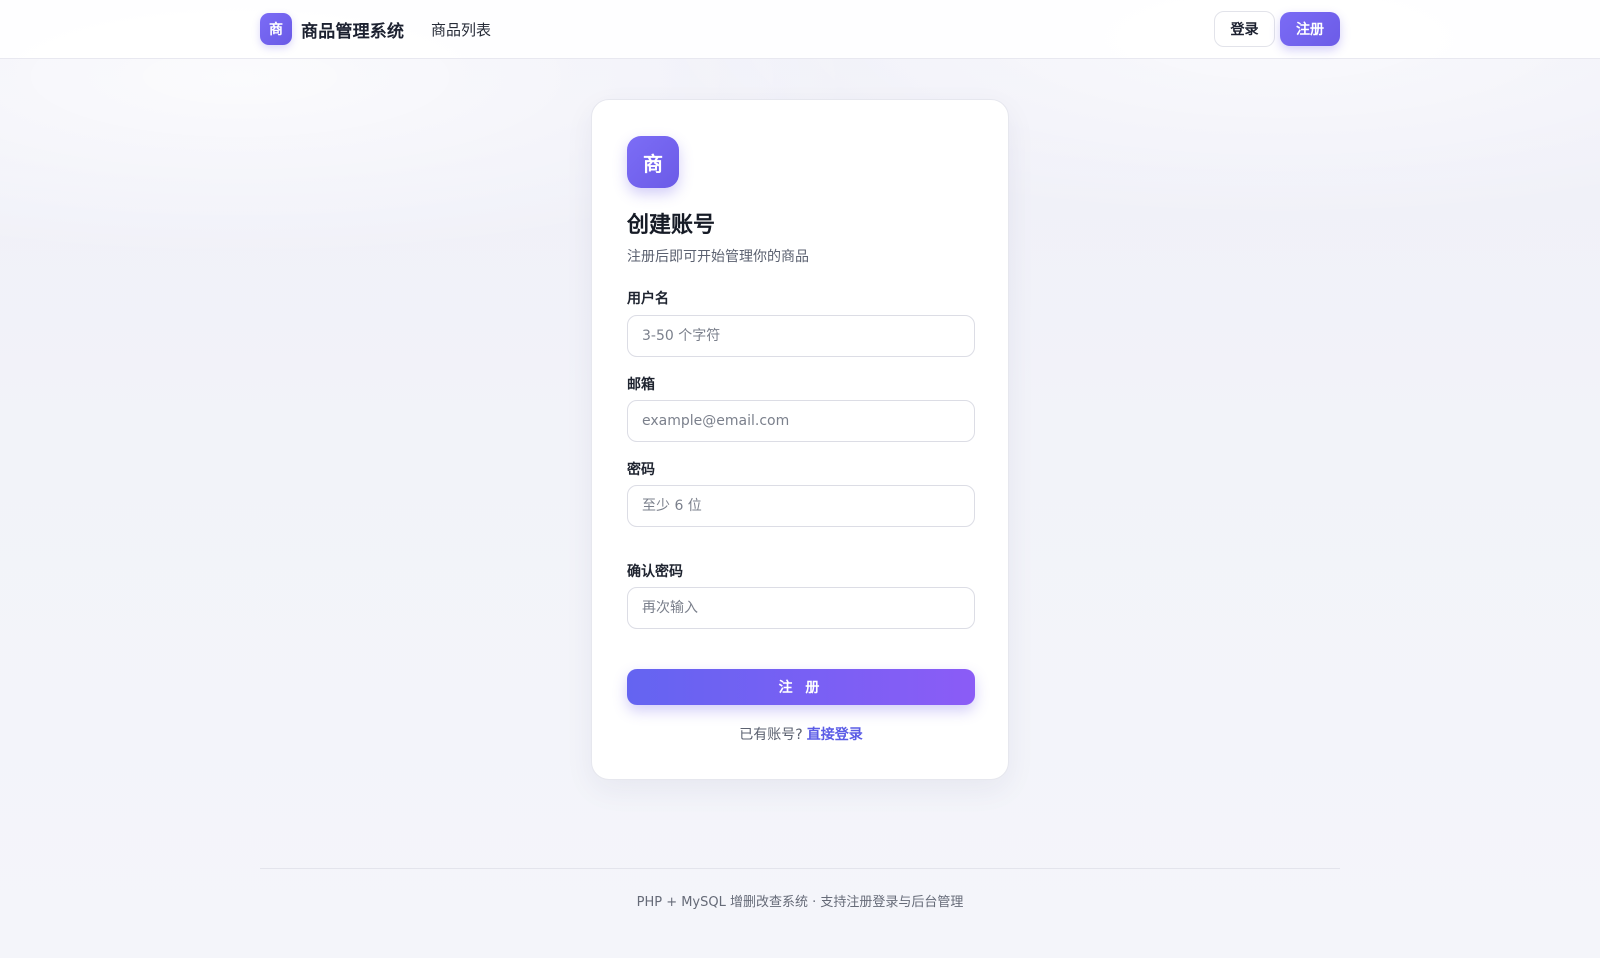 The width and height of the screenshot is (1600, 958). I want to click on email-label: 邮箱, so click(641, 385).